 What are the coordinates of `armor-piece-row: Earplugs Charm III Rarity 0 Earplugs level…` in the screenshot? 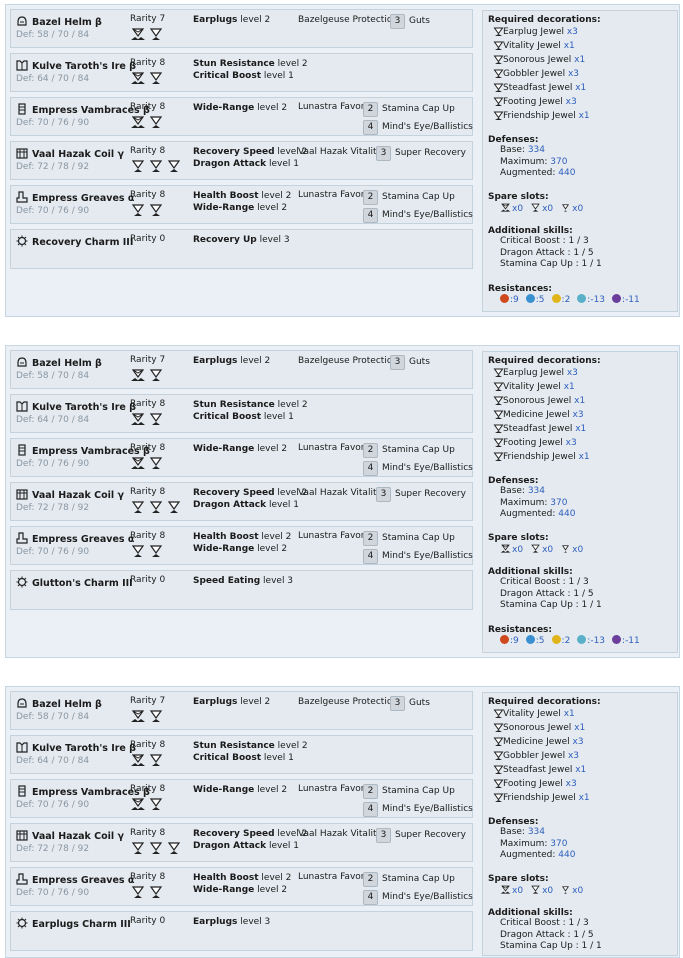 It's located at (241, 931).